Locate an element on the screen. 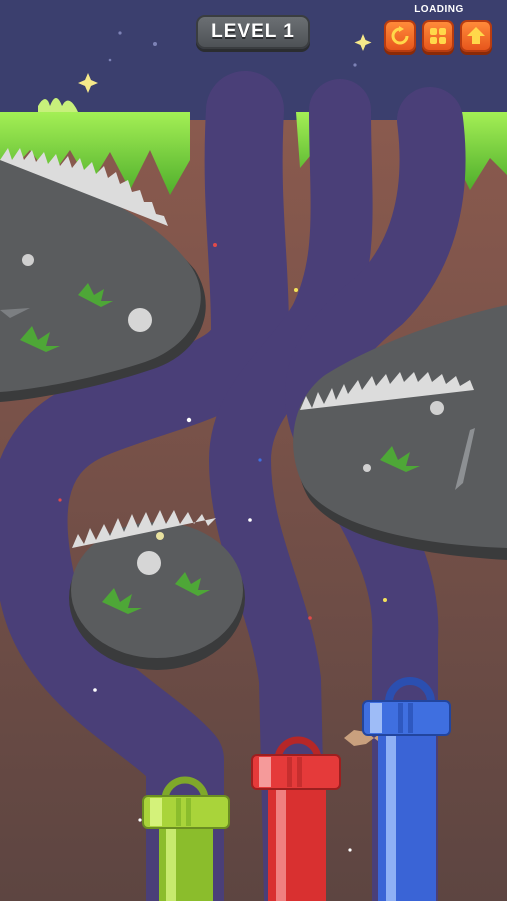 Image resolution: width=507 pixels, height=901 pixels. home-button is located at coordinates (476, 36).